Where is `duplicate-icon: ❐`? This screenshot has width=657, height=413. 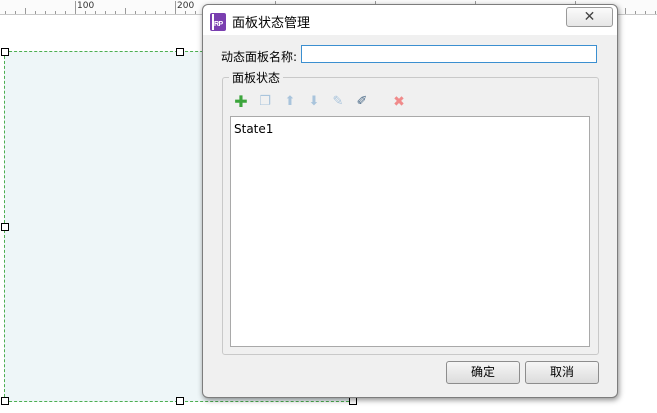
duplicate-icon: ❐ is located at coordinates (265, 102).